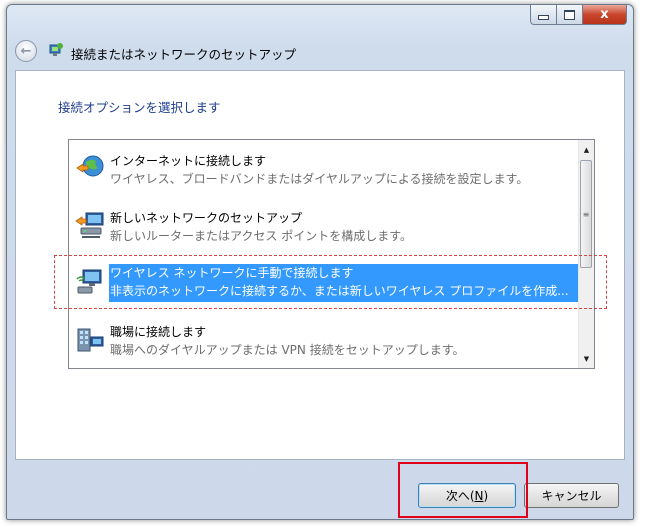 This screenshot has height=530, width=645. What do you see at coordinates (261, 236) in the screenshot?
I see `option-description: 新しいルーターまたはアクセス ポイントを構成します。` at bounding box center [261, 236].